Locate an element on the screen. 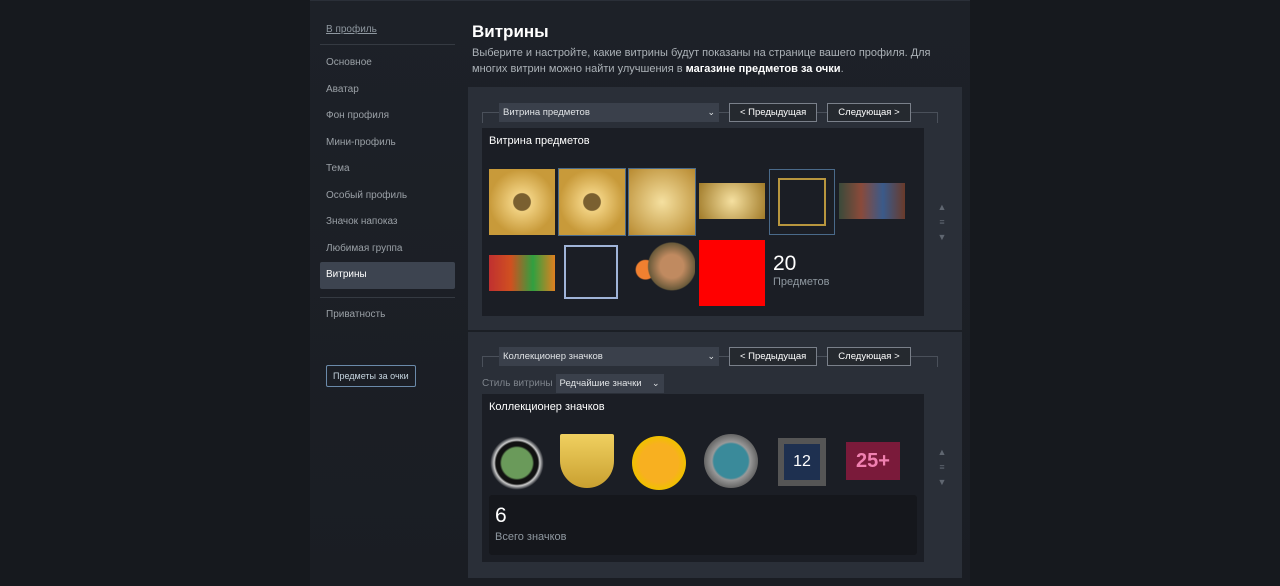 The width and height of the screenshot is (1280, 586). badge-count-label: Всего значков is located at coordinates (531, 537).